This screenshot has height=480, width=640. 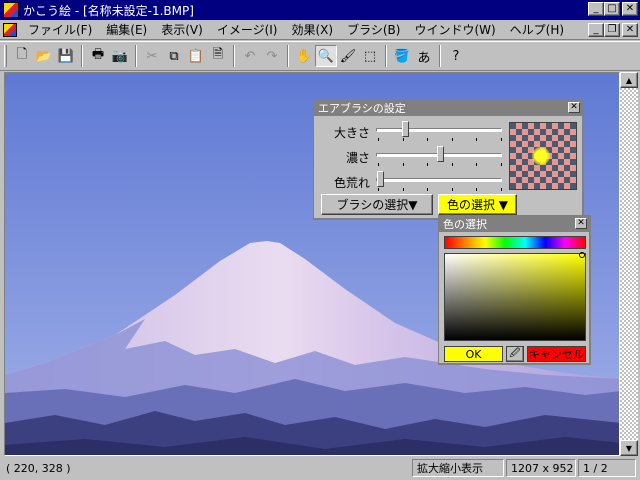 I want to click on saturation-value-box, so click(x=515, y=296).